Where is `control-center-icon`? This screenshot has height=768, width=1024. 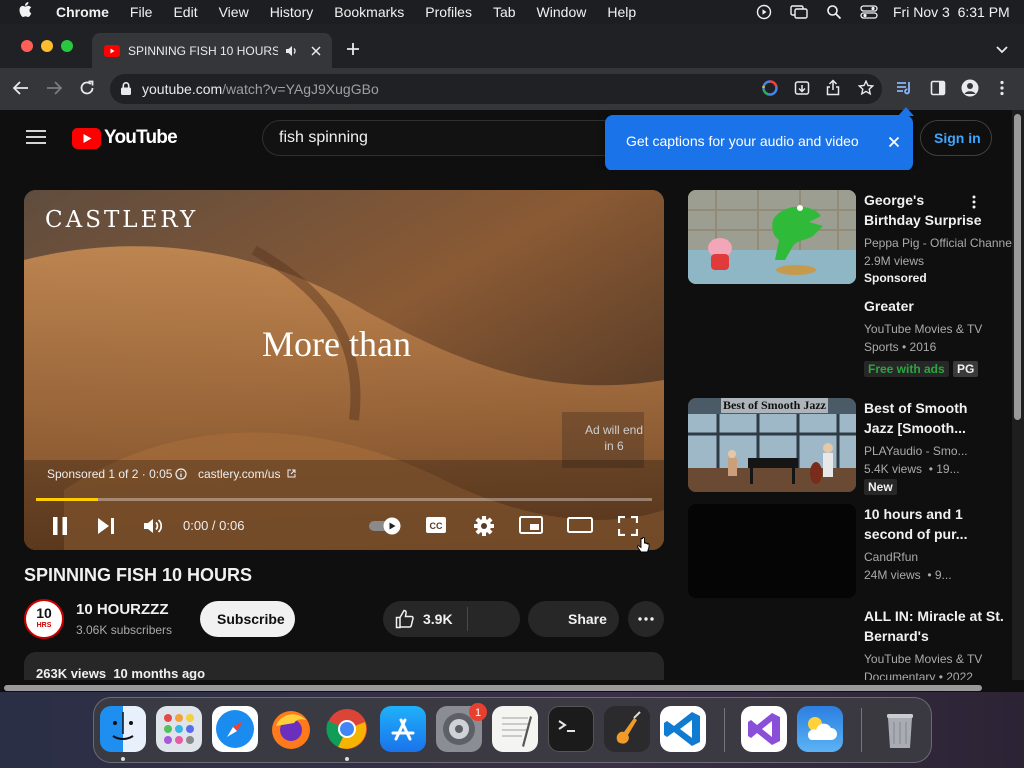
control-center-icon is located at coordinates (869, 12).